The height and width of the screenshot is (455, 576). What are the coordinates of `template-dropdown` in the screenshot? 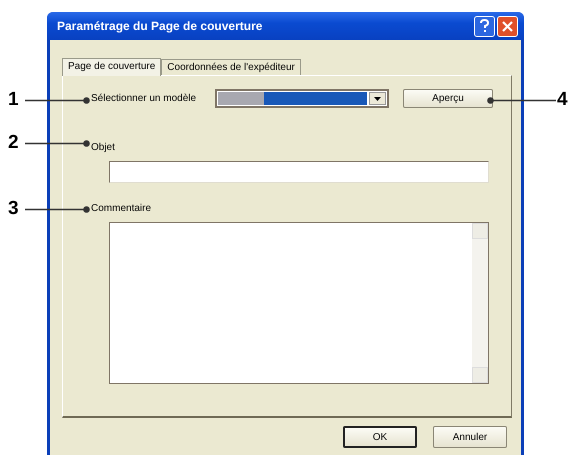 It's located at (302, 98).